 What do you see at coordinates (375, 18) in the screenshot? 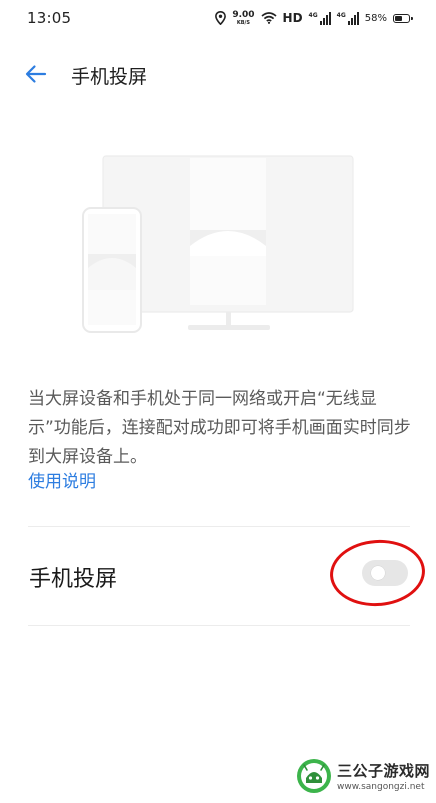
I see `battery-percent: 58%` at bounding box center [375, 18].